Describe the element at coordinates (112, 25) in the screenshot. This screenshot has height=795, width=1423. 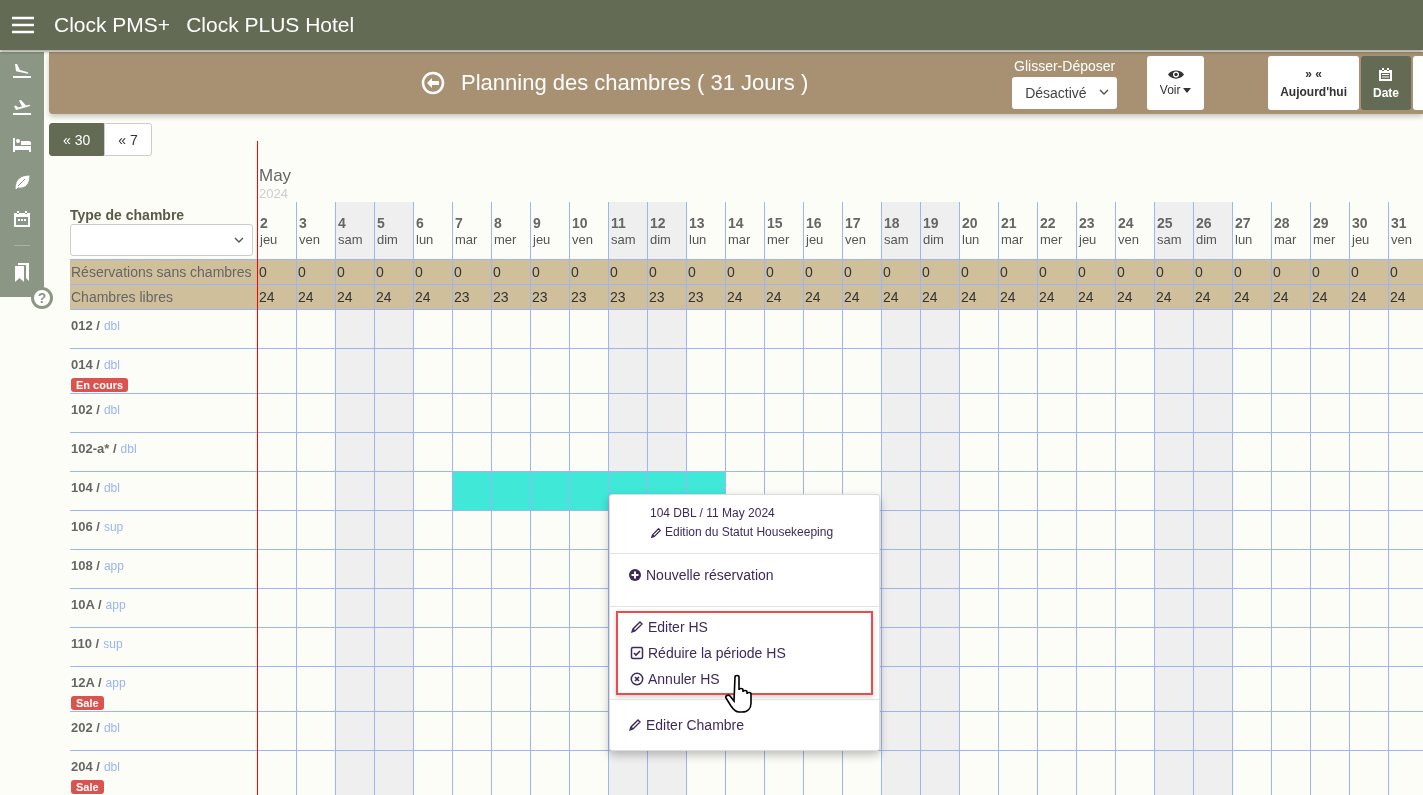
I see `app-title: Clock PMS+` at that location.